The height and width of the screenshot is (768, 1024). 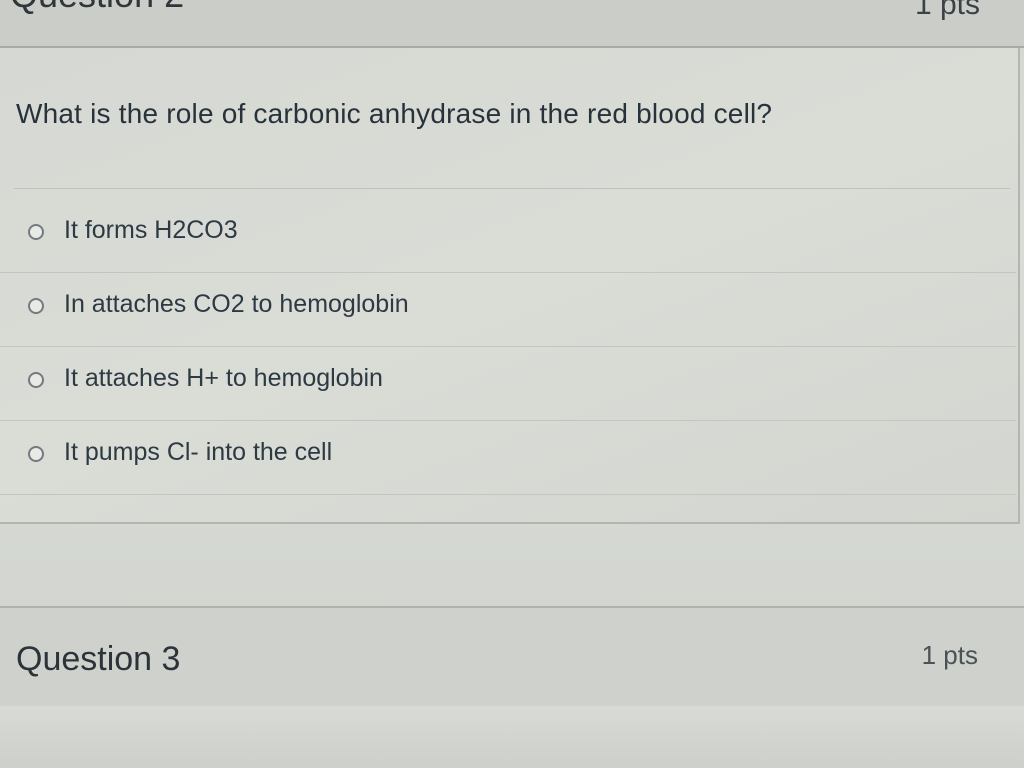 What do you see at coordinates (947, 10) in the screenshot?
I see `previous-question-points: 1 pts` at bounding box center [947, 10].